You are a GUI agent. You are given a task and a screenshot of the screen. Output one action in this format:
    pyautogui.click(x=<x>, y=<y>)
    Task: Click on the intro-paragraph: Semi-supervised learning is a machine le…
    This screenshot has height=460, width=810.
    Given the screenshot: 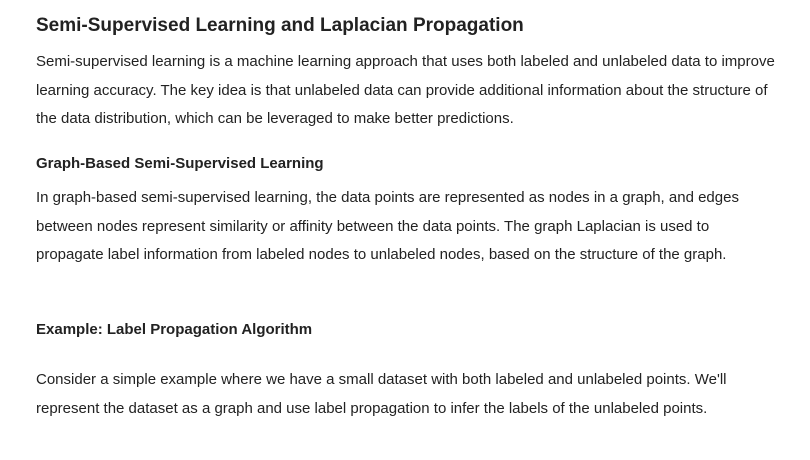 What is the action you would take?
    pyautogui.click(x=405, y=90)
    